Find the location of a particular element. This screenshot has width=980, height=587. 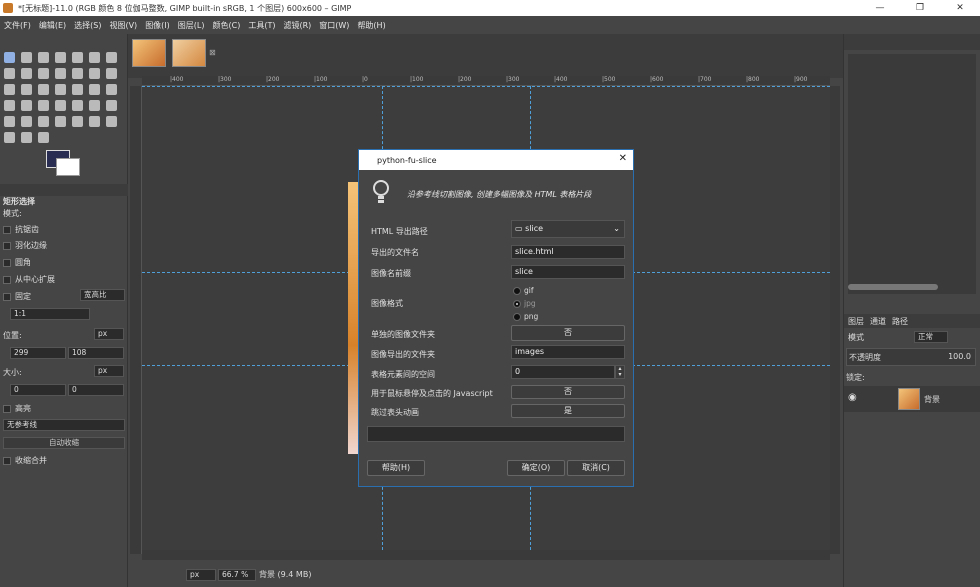

color-picker-tool-icon is located at coordinates (26, 73).